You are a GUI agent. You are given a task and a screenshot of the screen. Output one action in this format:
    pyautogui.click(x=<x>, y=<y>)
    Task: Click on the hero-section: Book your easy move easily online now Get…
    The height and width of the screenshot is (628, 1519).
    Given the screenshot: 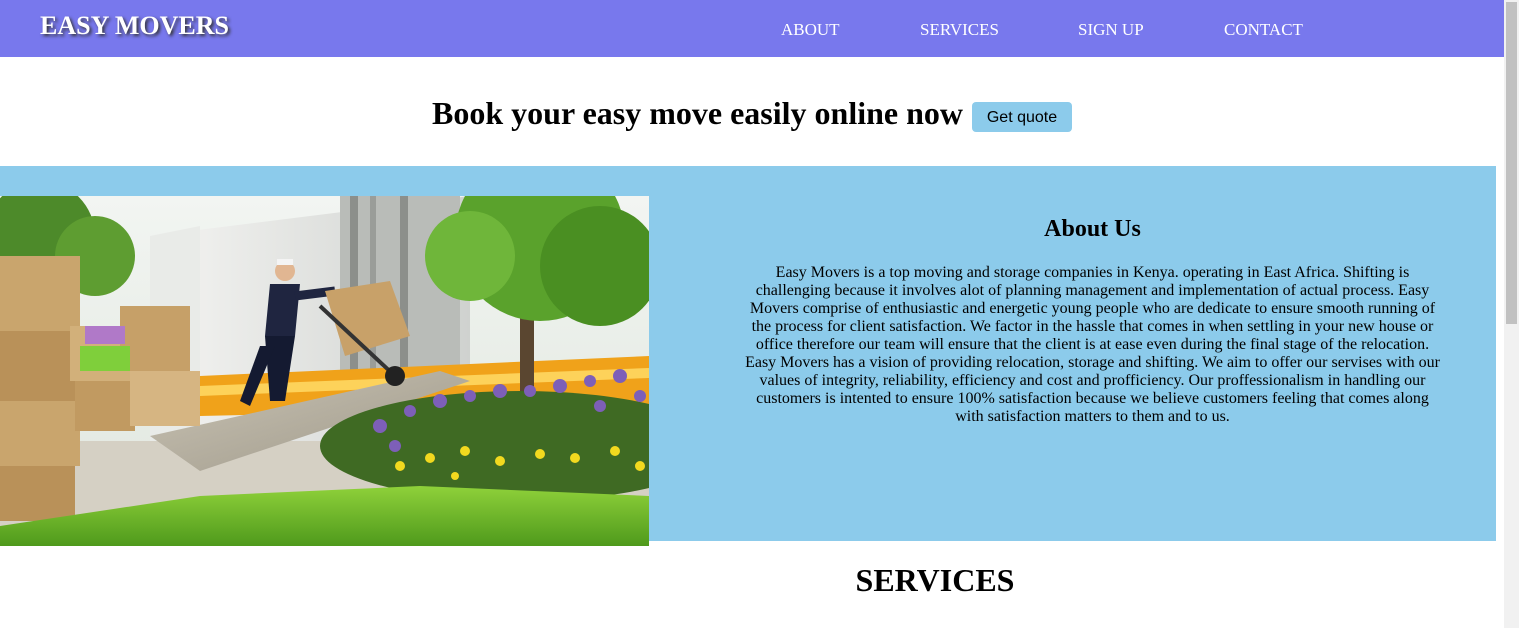 What is the action you would take?
    pyautogui.click(x=752, y=113)
    